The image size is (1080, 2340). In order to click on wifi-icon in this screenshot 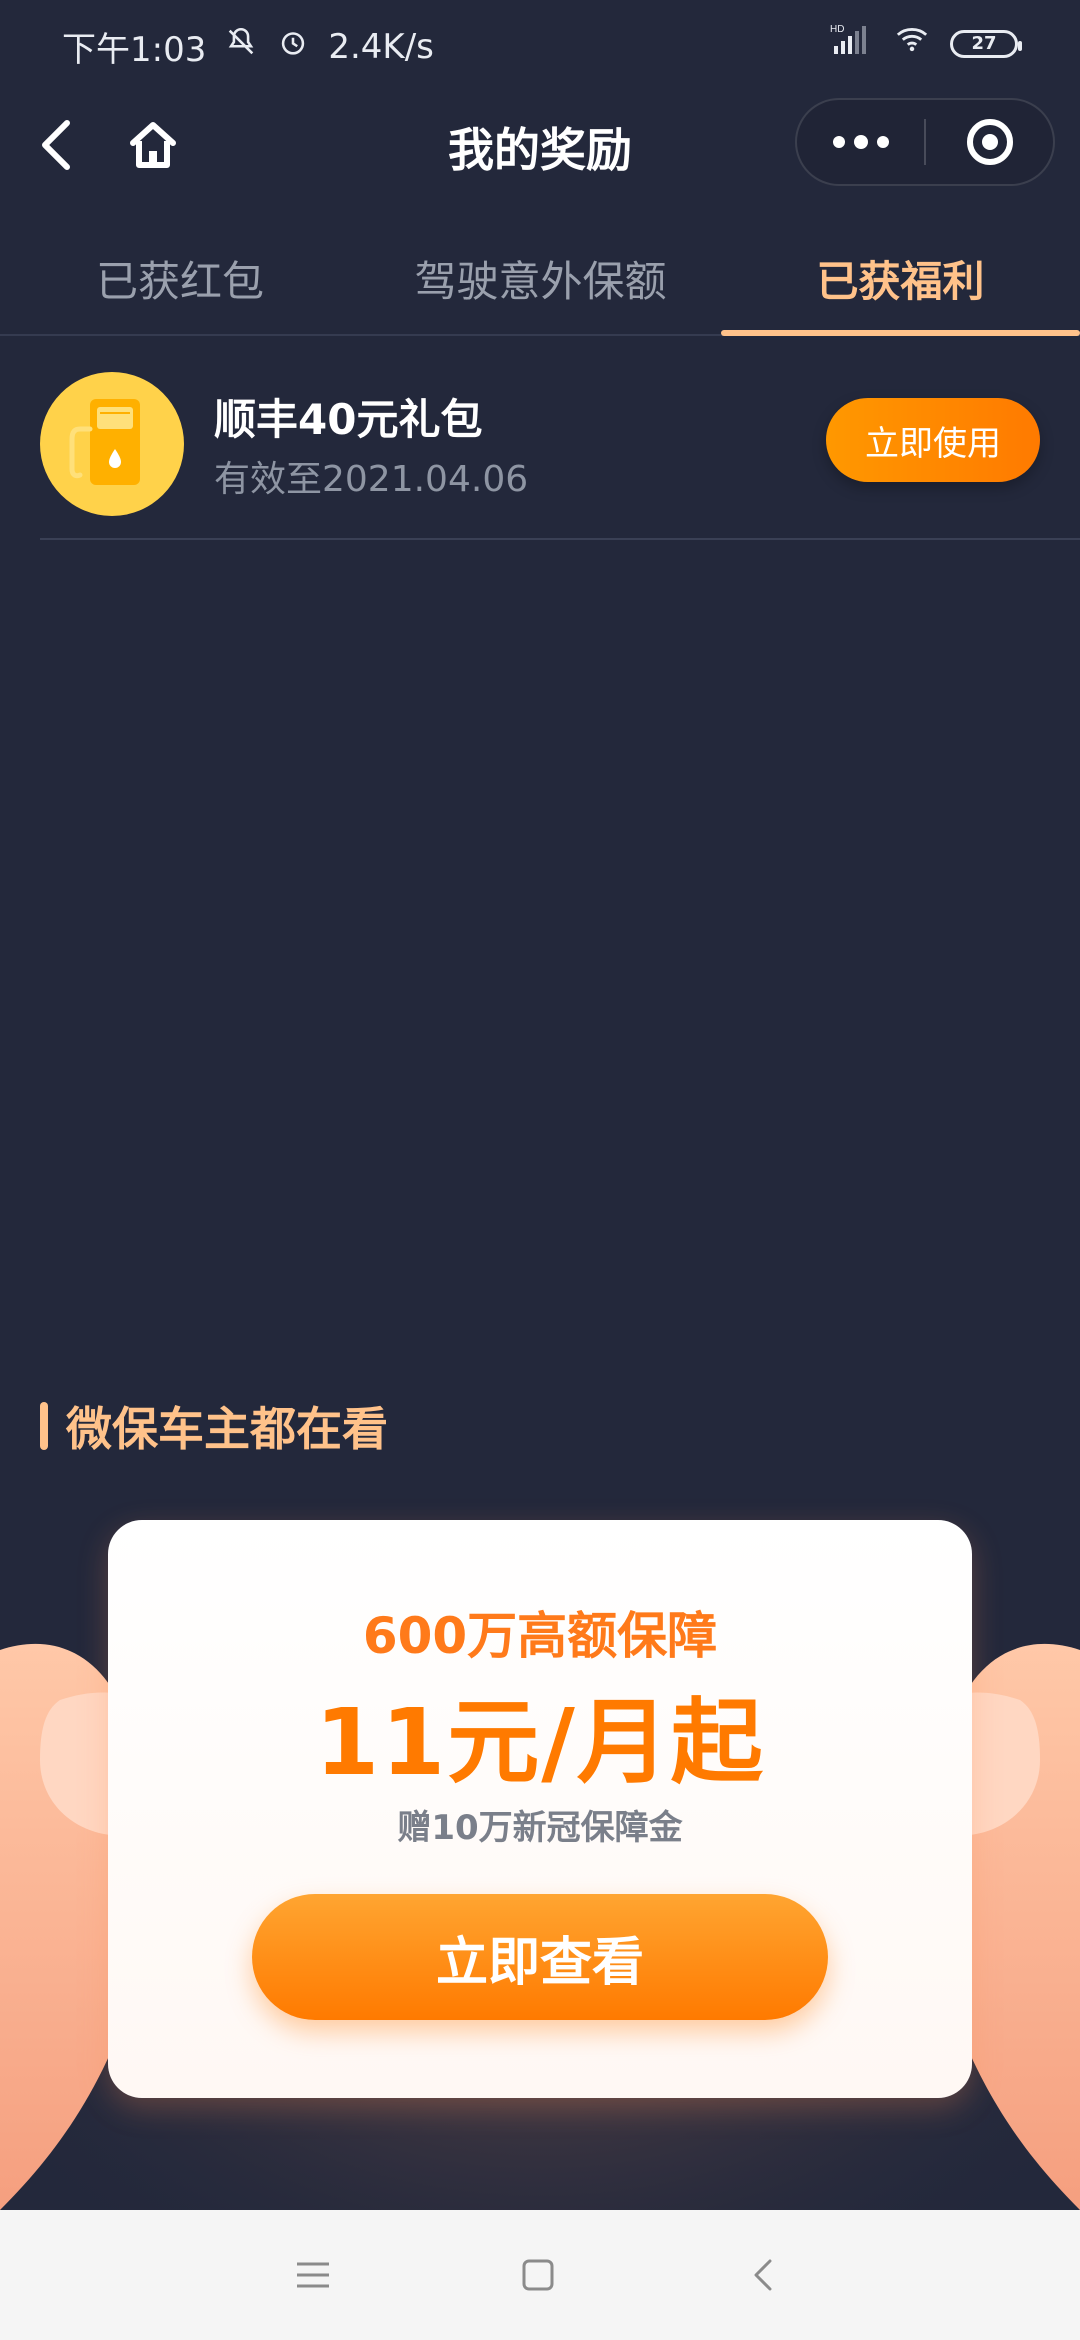, I will do `click(912, 43)`.